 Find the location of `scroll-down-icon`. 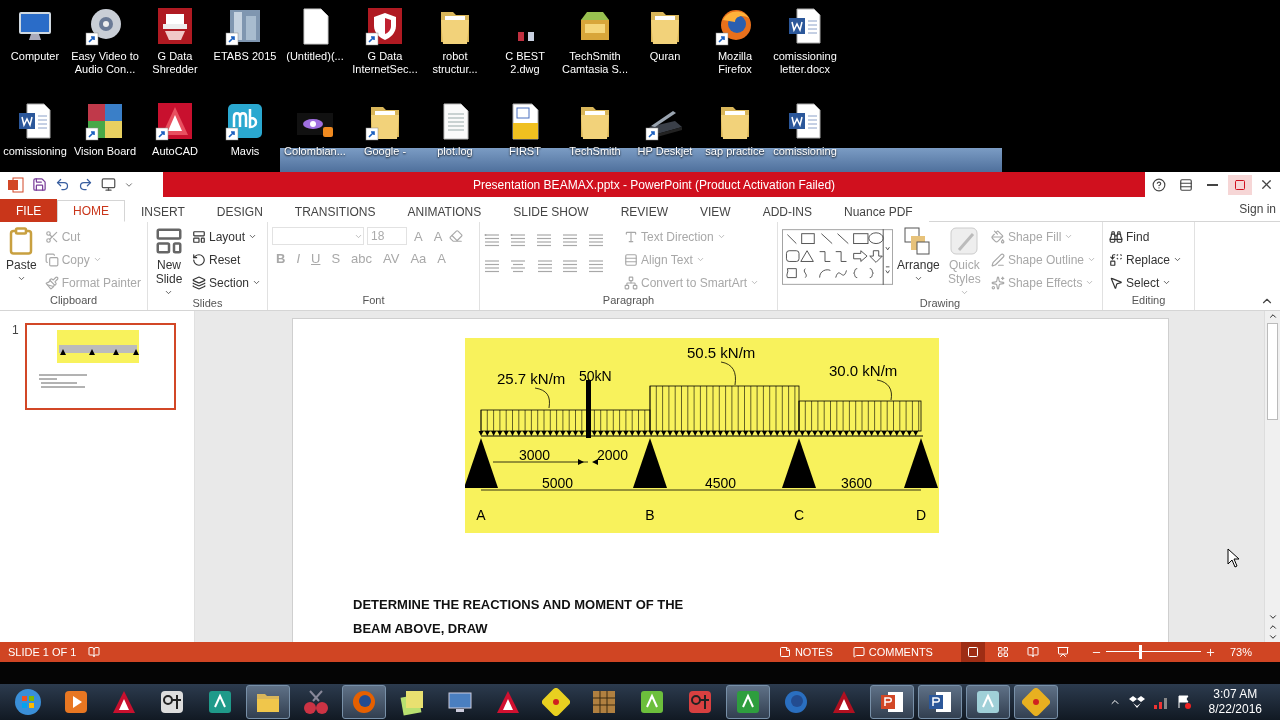

scroll-down-icon is located at coordinates (1272, 617).